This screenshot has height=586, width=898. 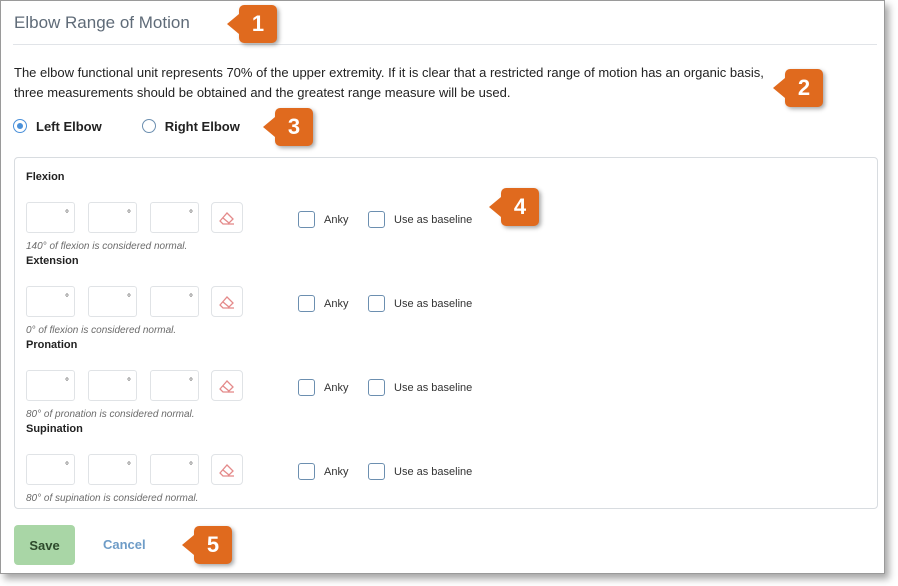 What do you see at coordinates (45, 177) in the screenshot?
I see `measurement-label: Flexion` at bounding box center [45, 177].